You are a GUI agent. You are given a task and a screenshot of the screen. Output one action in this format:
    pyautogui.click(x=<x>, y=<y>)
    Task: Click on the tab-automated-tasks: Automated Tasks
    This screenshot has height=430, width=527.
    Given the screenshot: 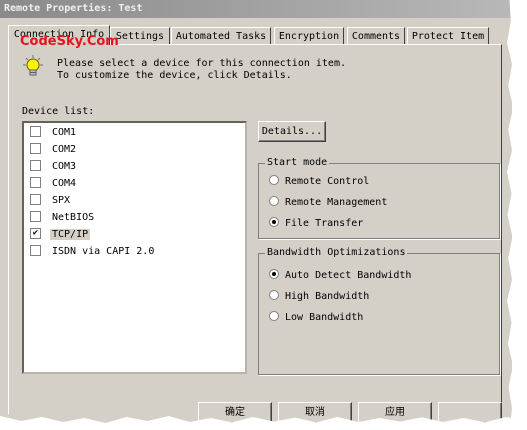 What is the action you would take?
    pyautogui.click(x=221, y=35)
    